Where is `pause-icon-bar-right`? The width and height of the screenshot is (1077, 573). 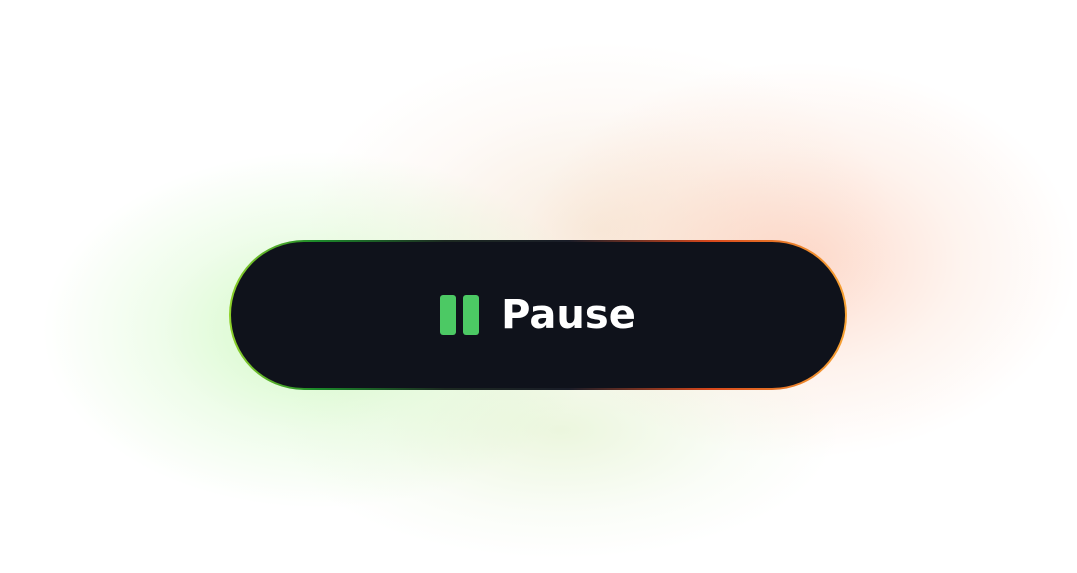
pause-icon-bar-right is located at coordinates (471, 315).